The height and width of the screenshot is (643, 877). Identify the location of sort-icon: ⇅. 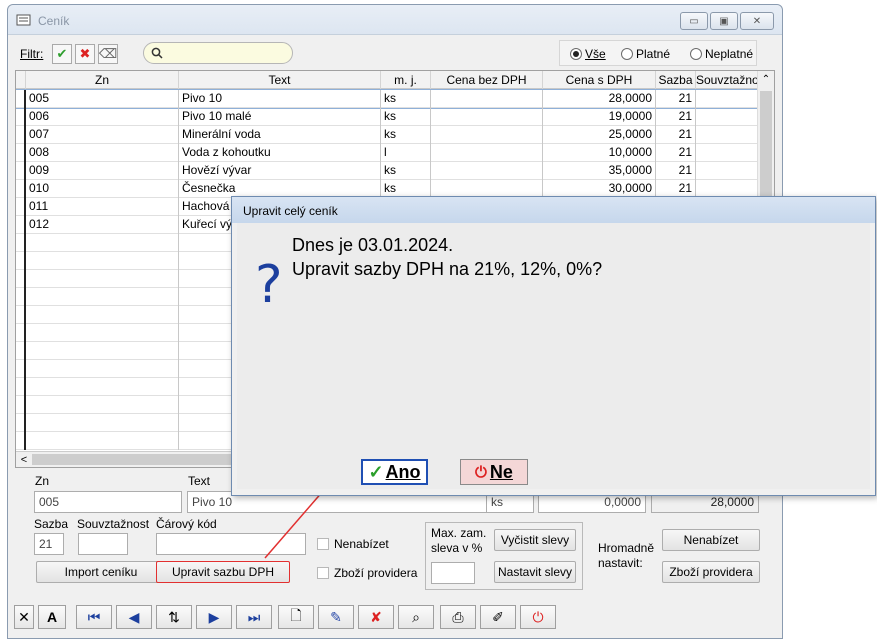
(174, 617).